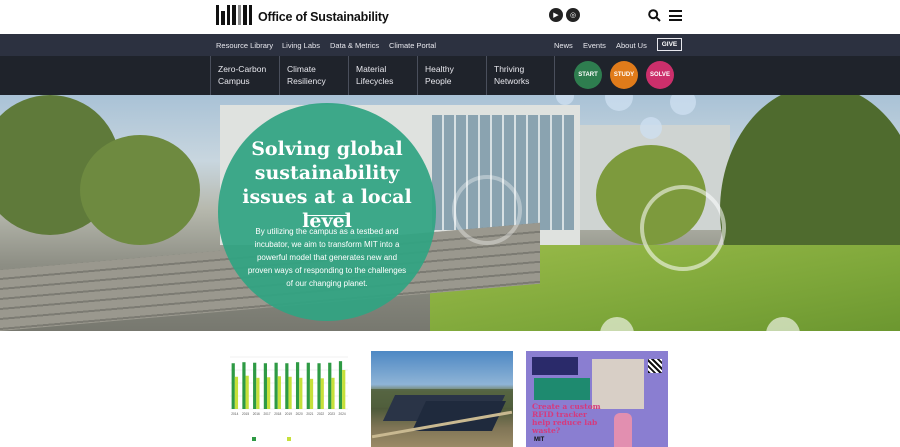  Describe the element at coordinates (438, 81) in the screenshot. I see `theme-label: People` at that location.